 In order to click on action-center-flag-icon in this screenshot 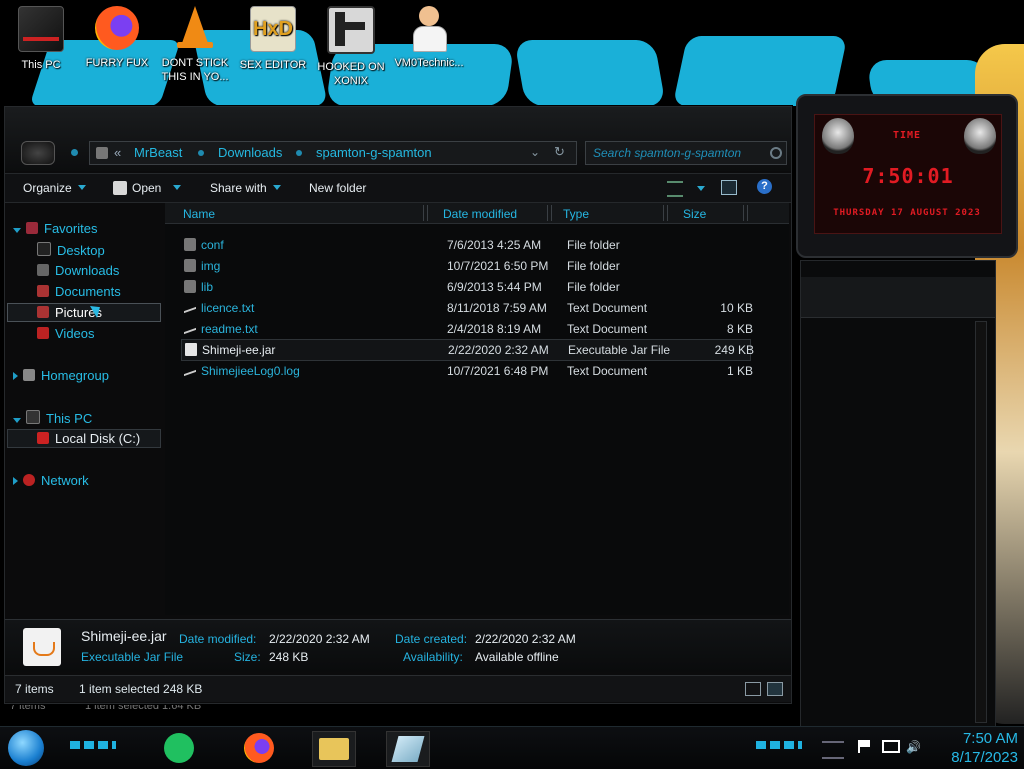, I will do `click(866, 746)`.